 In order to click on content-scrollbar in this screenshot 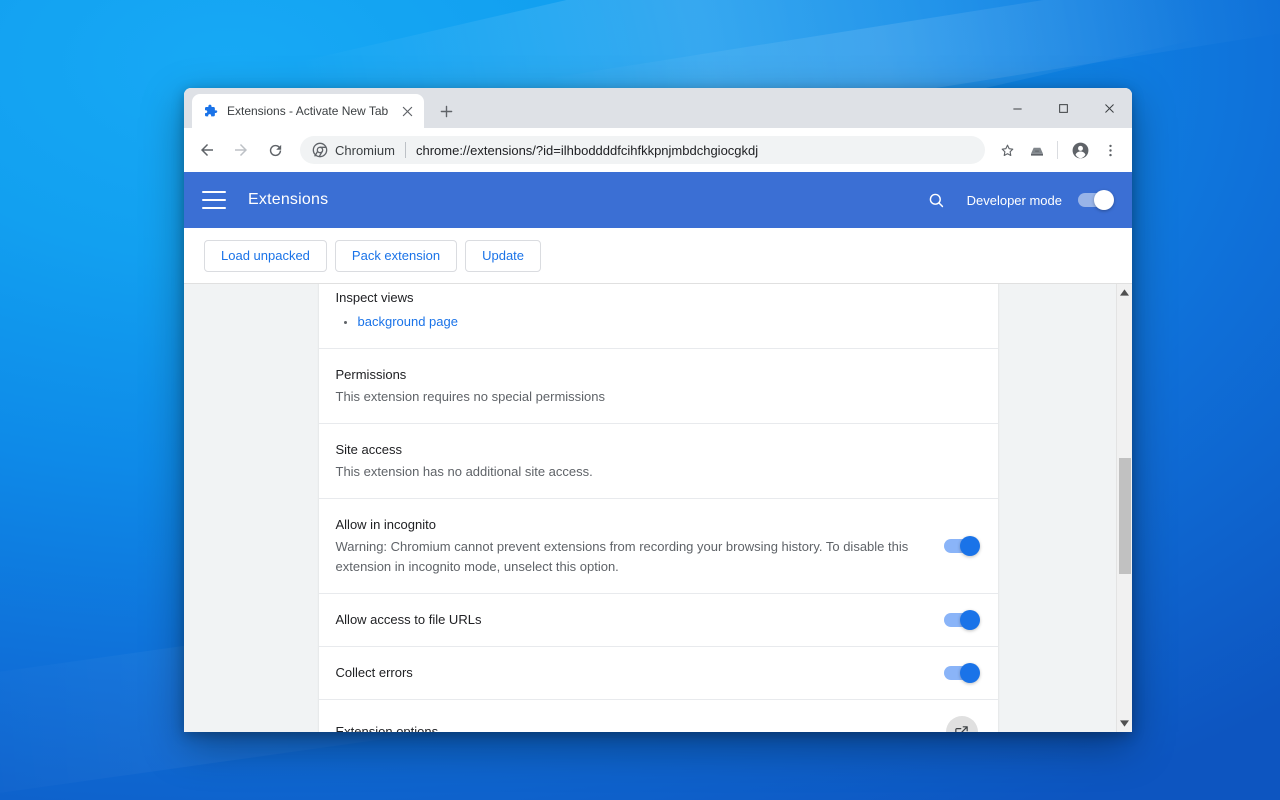, I will do `click(1124, 508)`.